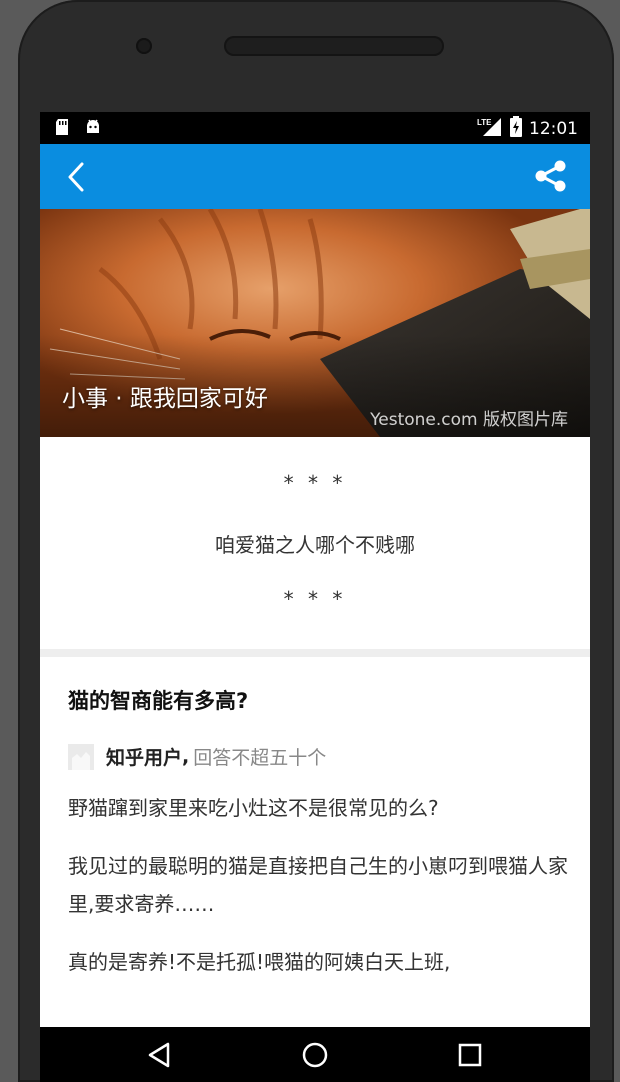 Image resolution: width=620 pixels, height=1082 pixels. Describe the element at coordinates (484, 122) in the screenshot. I see `network-label: LTE` at that location.